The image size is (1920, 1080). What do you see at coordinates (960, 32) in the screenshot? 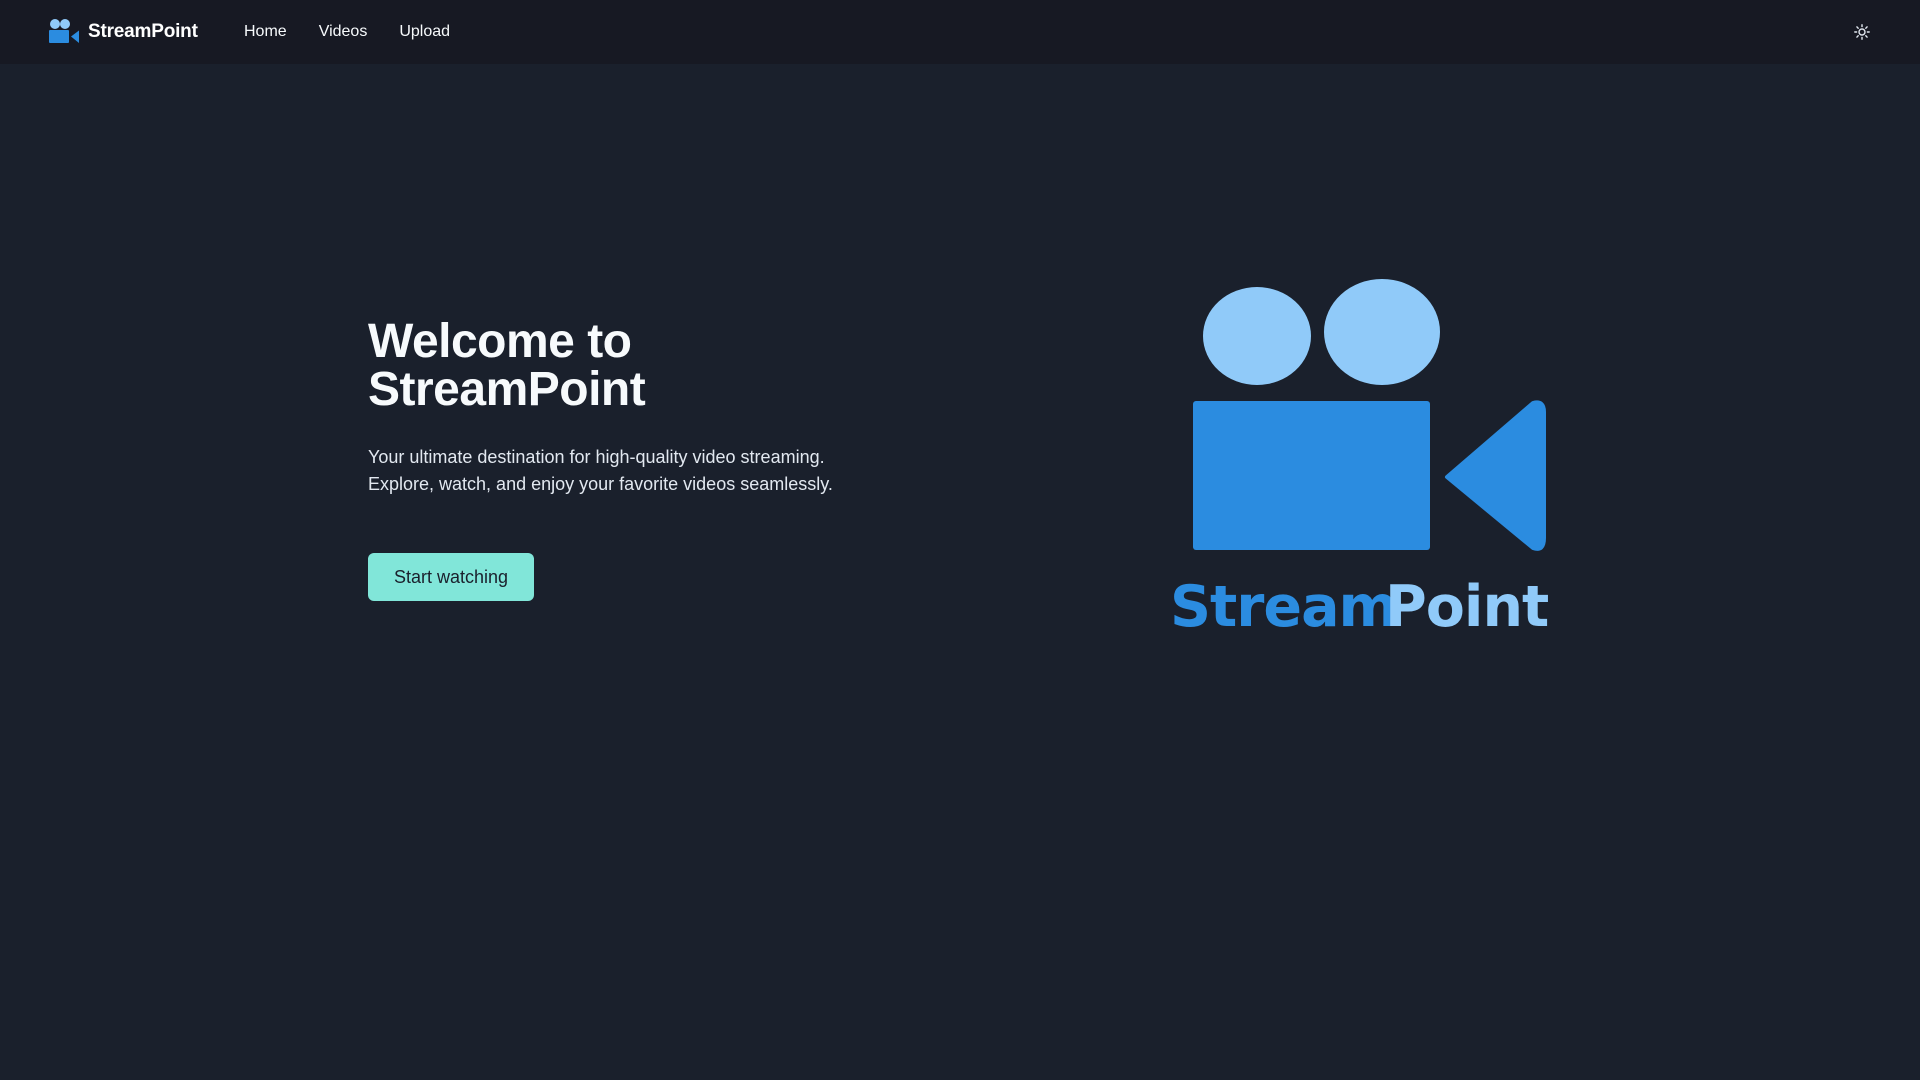
I see `top-navbar: StreamPoint Home Videos Upload` at bounding box center [960, 32].